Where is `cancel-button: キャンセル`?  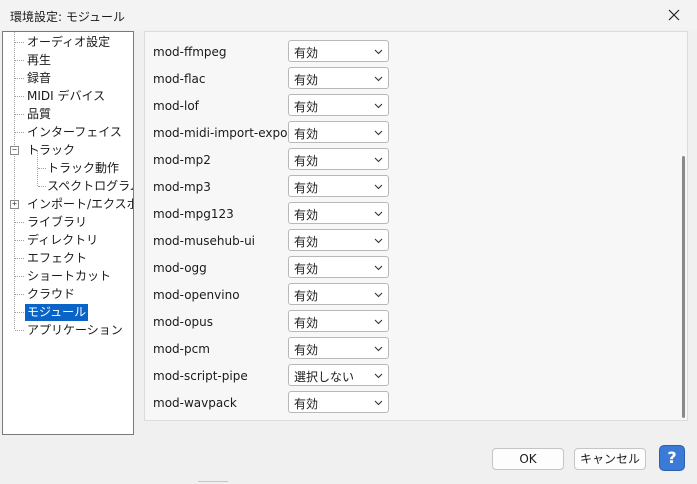
cancel-button: キャンセル is located at coordinates (610, 459).